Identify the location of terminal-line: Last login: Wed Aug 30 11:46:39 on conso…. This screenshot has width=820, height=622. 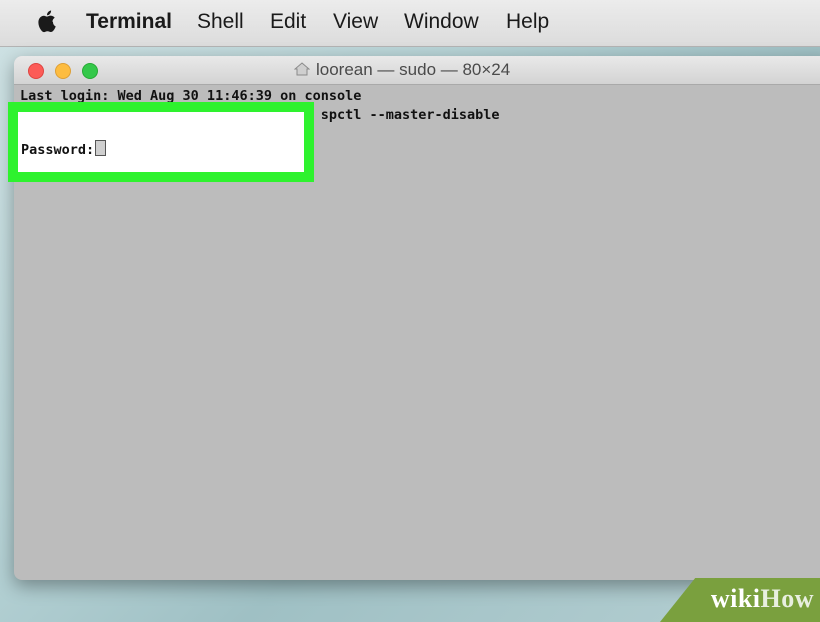
(191, 96).